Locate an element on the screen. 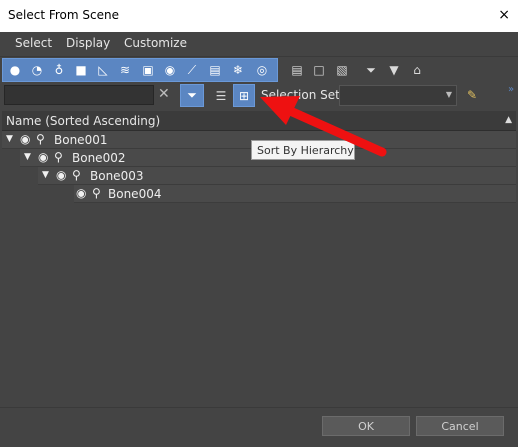 The height and width of the screenshot is (447, 518). frozen-icon: ❄ is located at coordinates (238, 70).